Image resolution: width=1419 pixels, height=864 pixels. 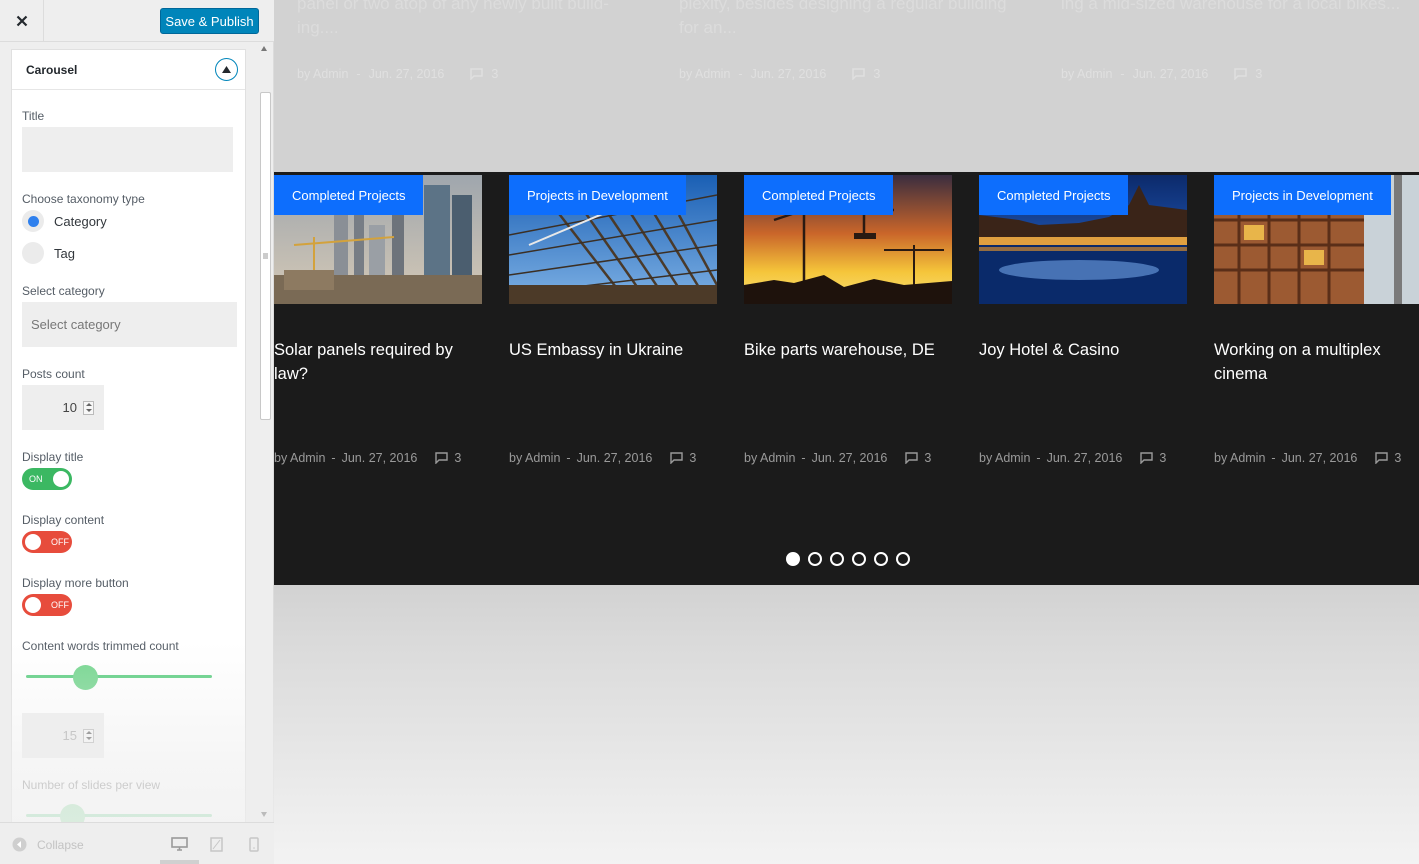 What do you see at coordinates (48, 844) in the screenshot?
I see `collapse-sidebar-button: Collapse` at bounding box center [48, 844].